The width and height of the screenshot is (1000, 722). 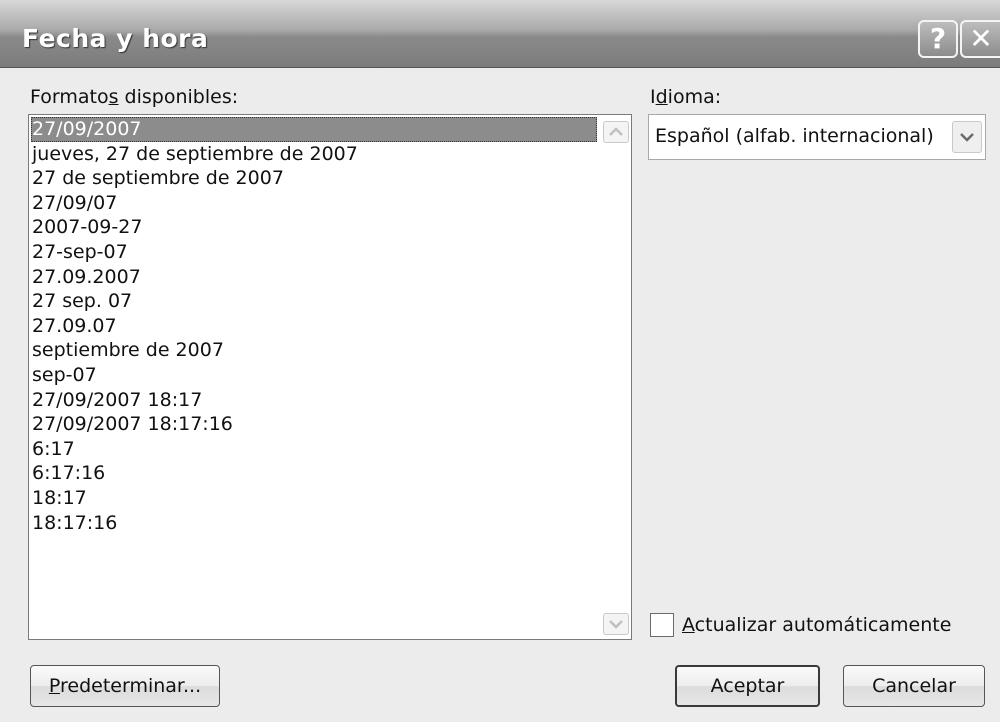 What do you see at coordinates (314, 277) in the screenshot?
I see `format-list-item: 27.09.2007` at bounding box center [314, 277].